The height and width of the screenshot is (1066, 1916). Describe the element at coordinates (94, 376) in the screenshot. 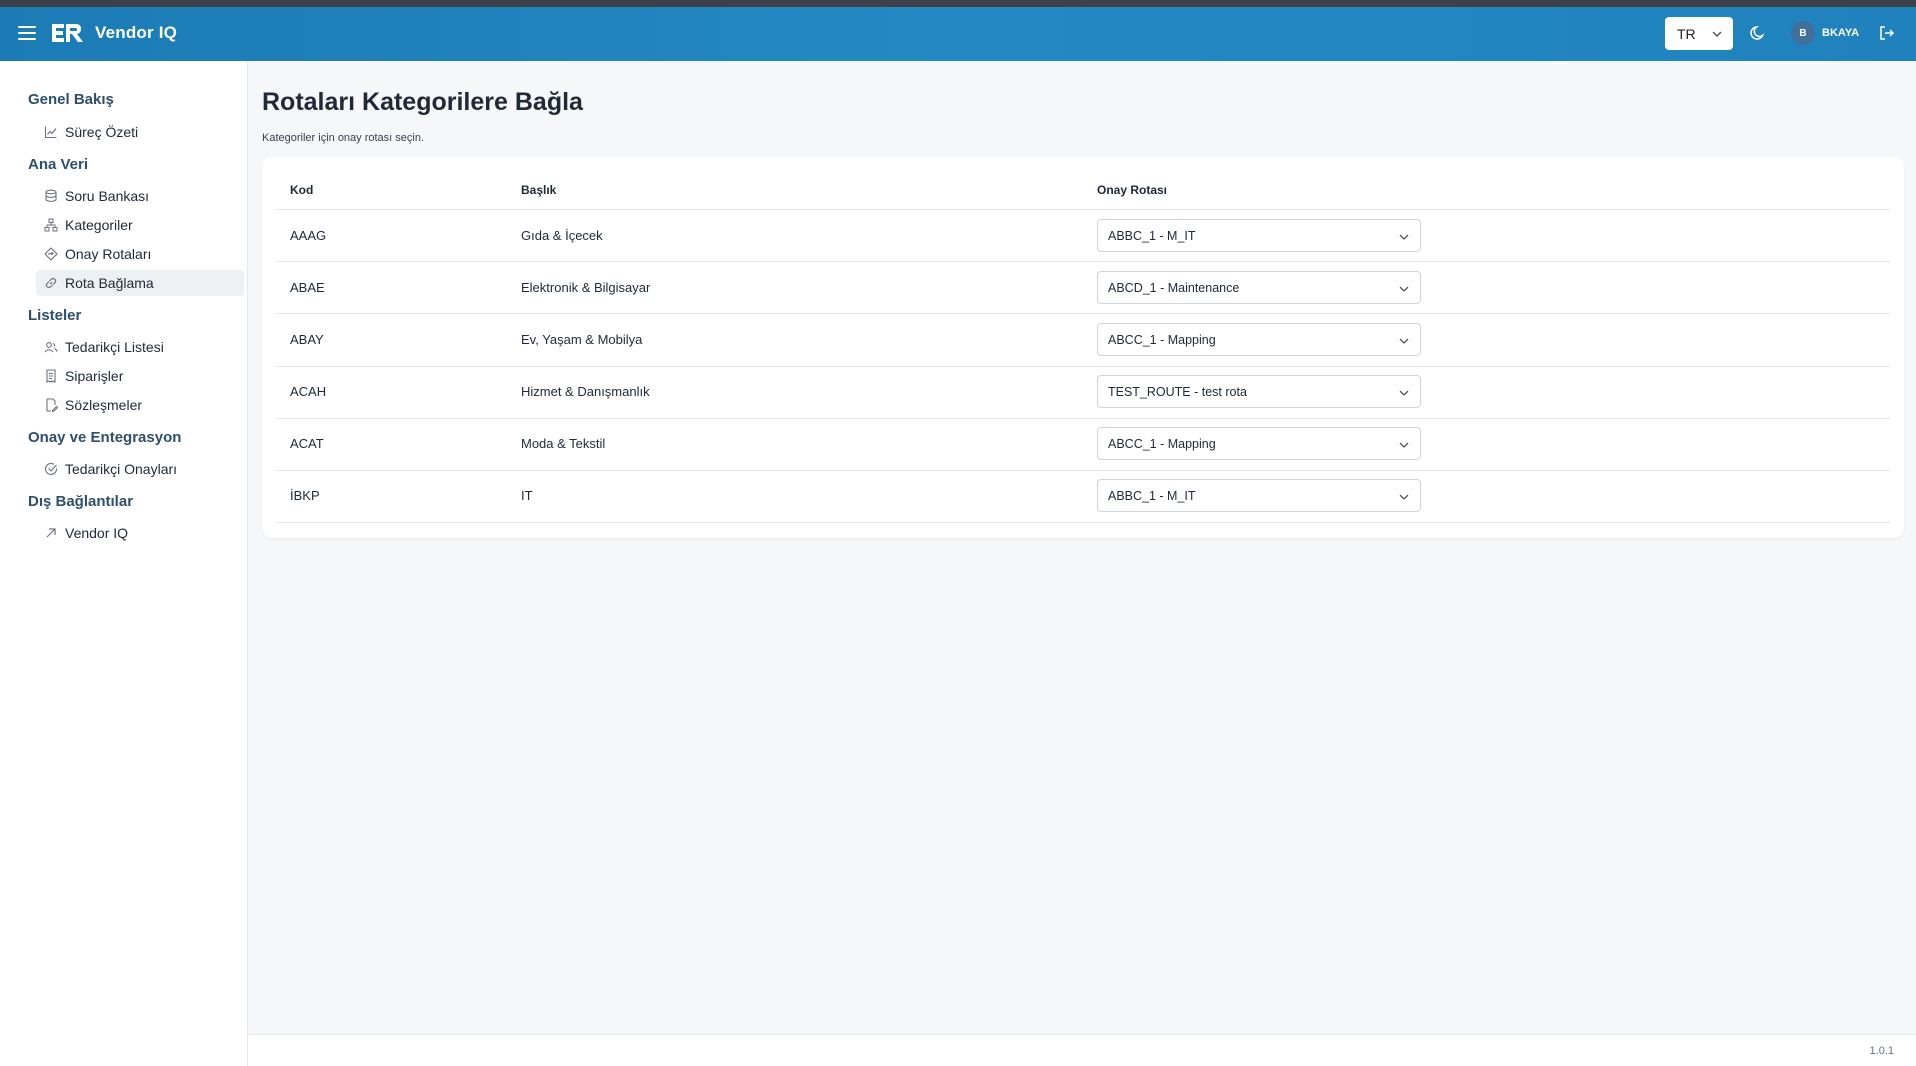

I see `sidebar-item-label: Siparişler` at that location.